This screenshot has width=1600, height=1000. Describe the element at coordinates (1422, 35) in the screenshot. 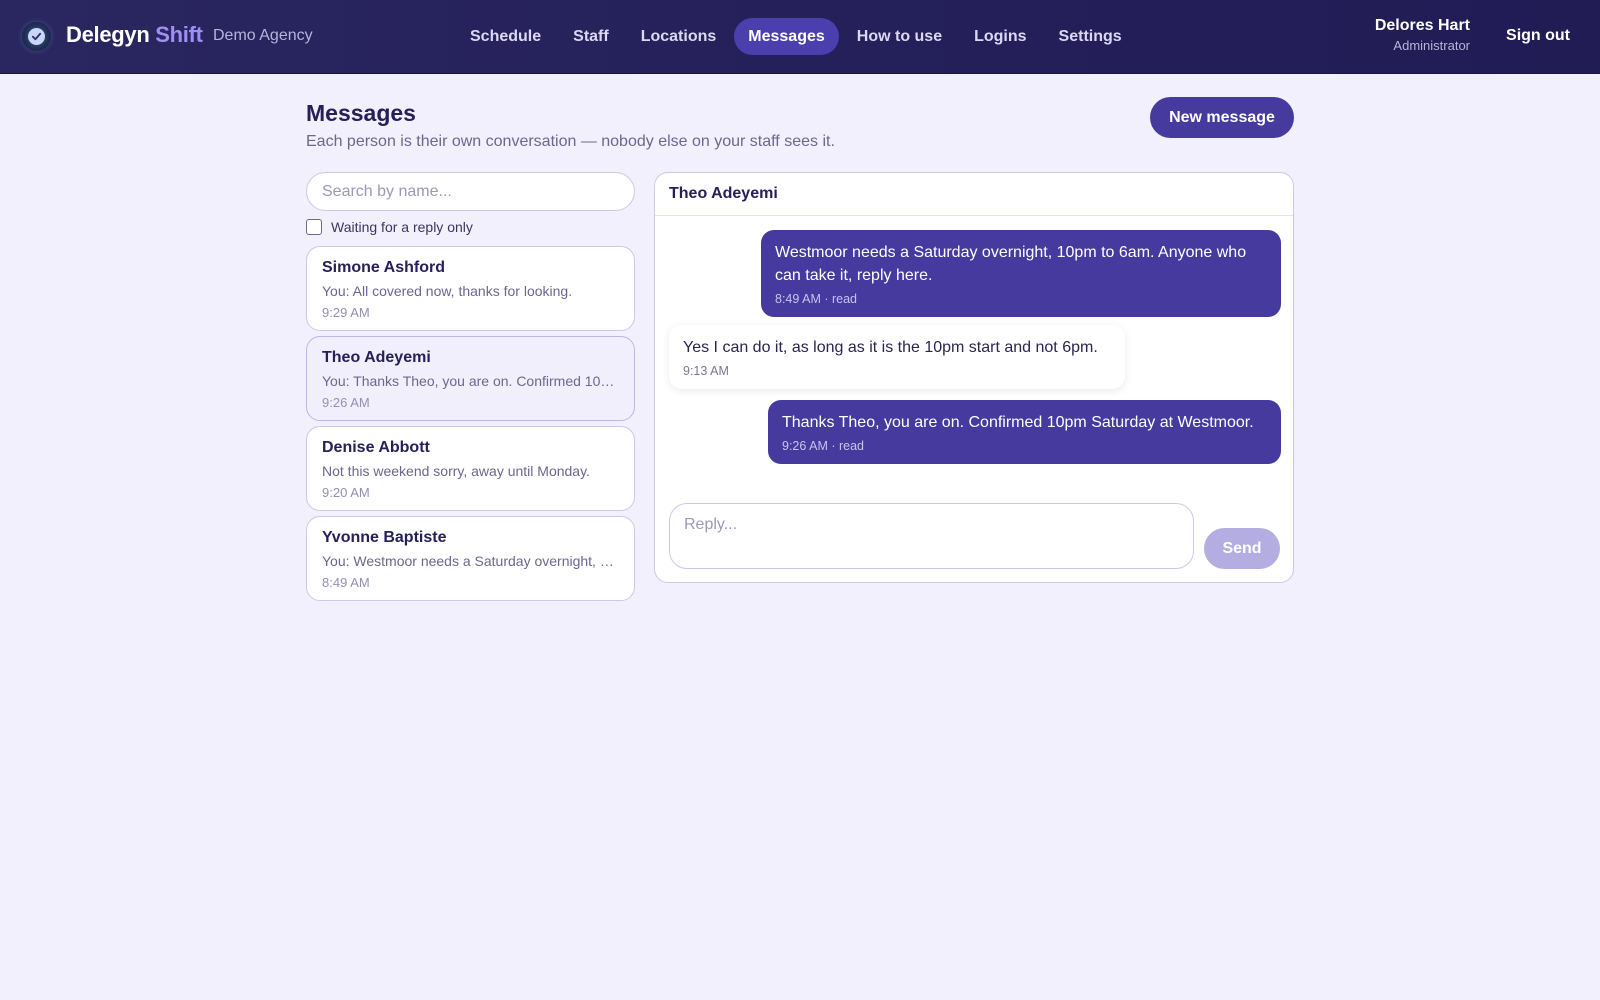

I see `user-info: Delores Hart Administrator` at that location.